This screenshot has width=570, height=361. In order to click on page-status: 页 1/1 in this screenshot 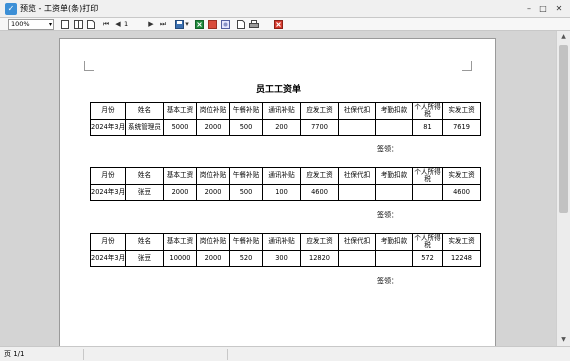, I will do `click(42, 354)`.